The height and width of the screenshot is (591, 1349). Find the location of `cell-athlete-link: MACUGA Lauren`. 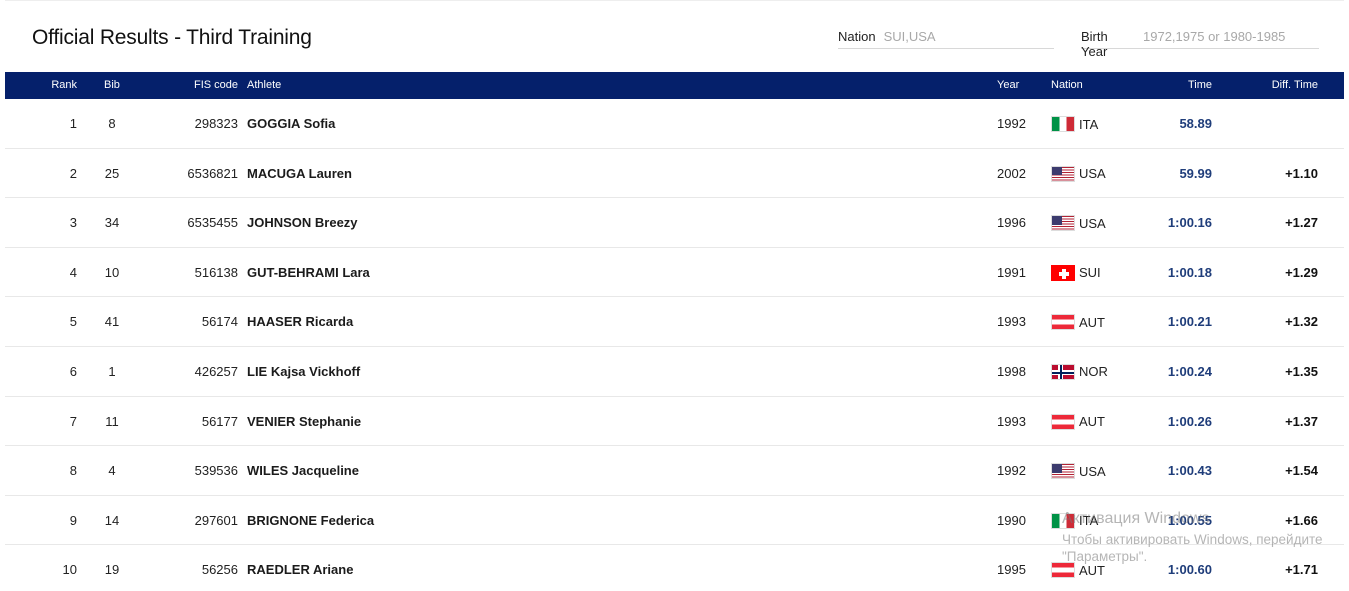

cell-athlete-link: MACUGA Lauren is located at coordinates (299, 173).